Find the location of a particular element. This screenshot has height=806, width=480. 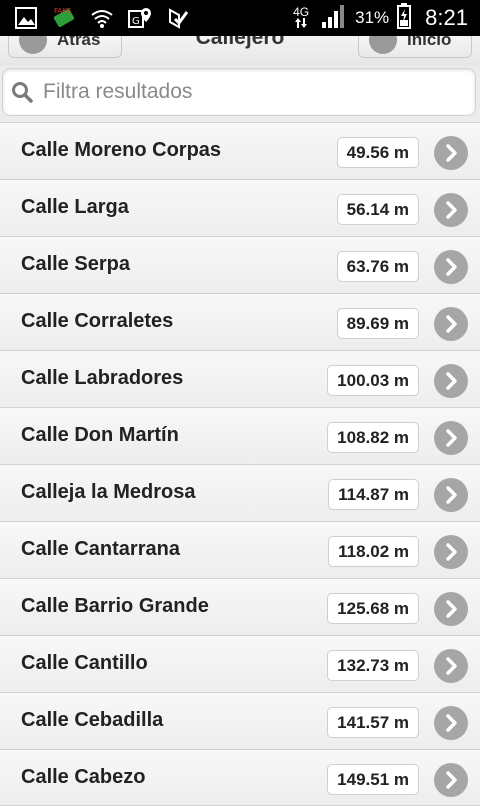

battery-icon is located at coordinates (404, 18).